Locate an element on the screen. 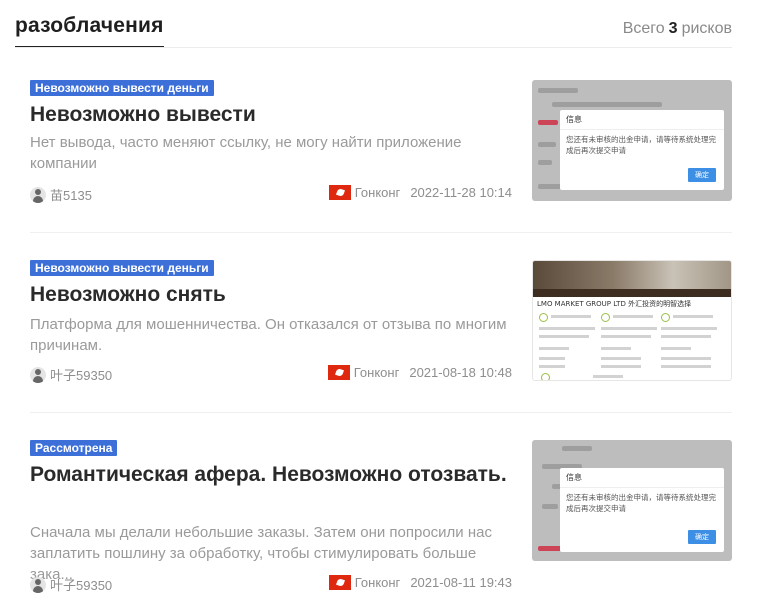  website-banner-image is located at coordinates (632, 275).